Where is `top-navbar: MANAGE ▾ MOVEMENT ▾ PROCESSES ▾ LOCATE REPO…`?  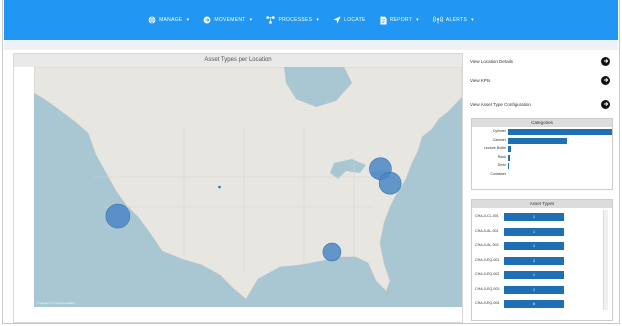 top-navbar: MANAGE ▾ MOVEMENT ▾ PROCESSES ▾ LOCATE REPO… is located at coordinates (311, 20).